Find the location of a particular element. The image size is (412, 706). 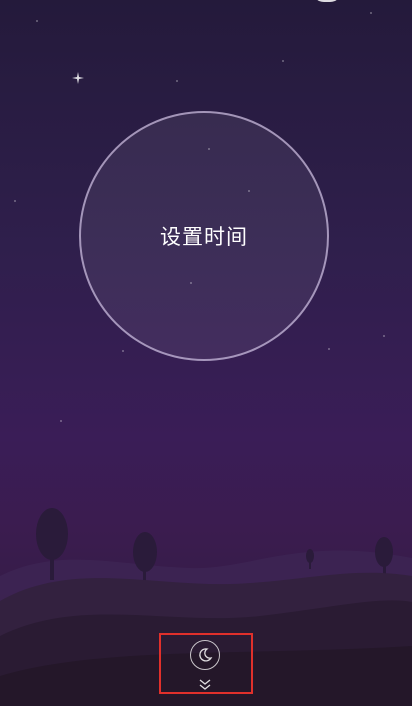

set-time-label: 设置时间 is located at coordinates (204, 237).